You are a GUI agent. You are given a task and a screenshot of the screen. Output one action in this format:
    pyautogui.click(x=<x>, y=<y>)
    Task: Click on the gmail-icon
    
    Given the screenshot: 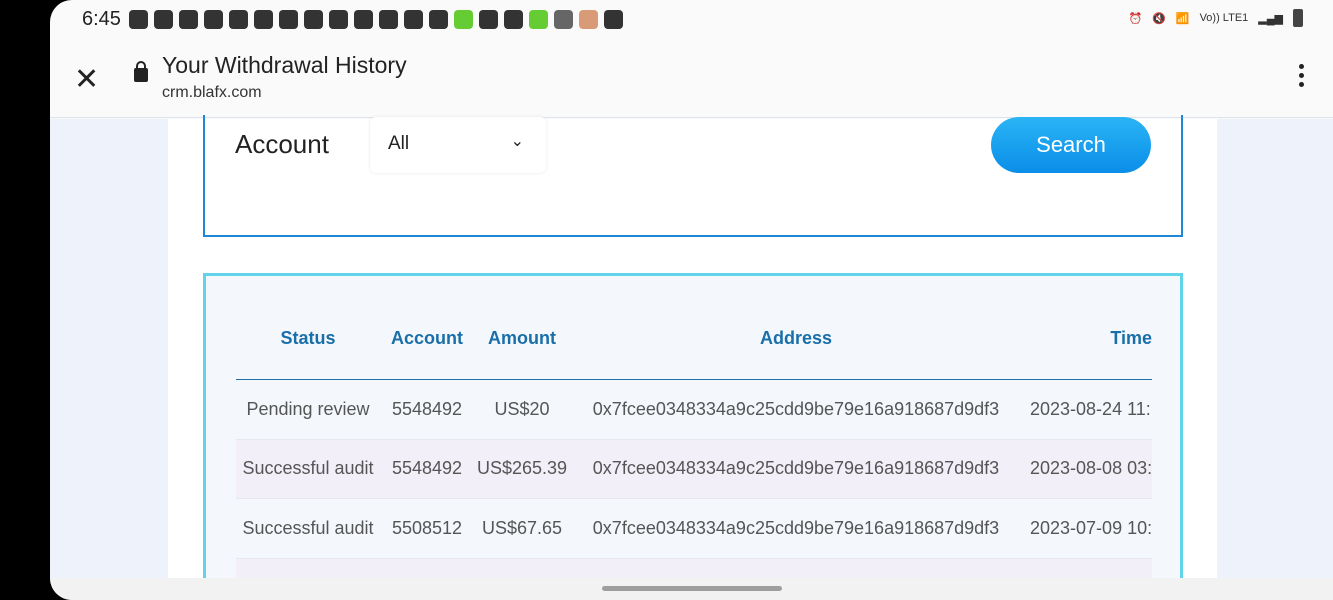 What is the action you would take?
    pyautogui.click(x=438, y=19)
    